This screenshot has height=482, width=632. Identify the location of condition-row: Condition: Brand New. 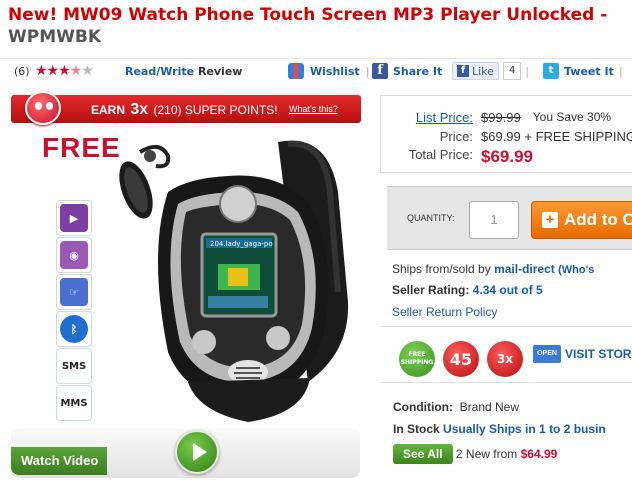
(456, 407).